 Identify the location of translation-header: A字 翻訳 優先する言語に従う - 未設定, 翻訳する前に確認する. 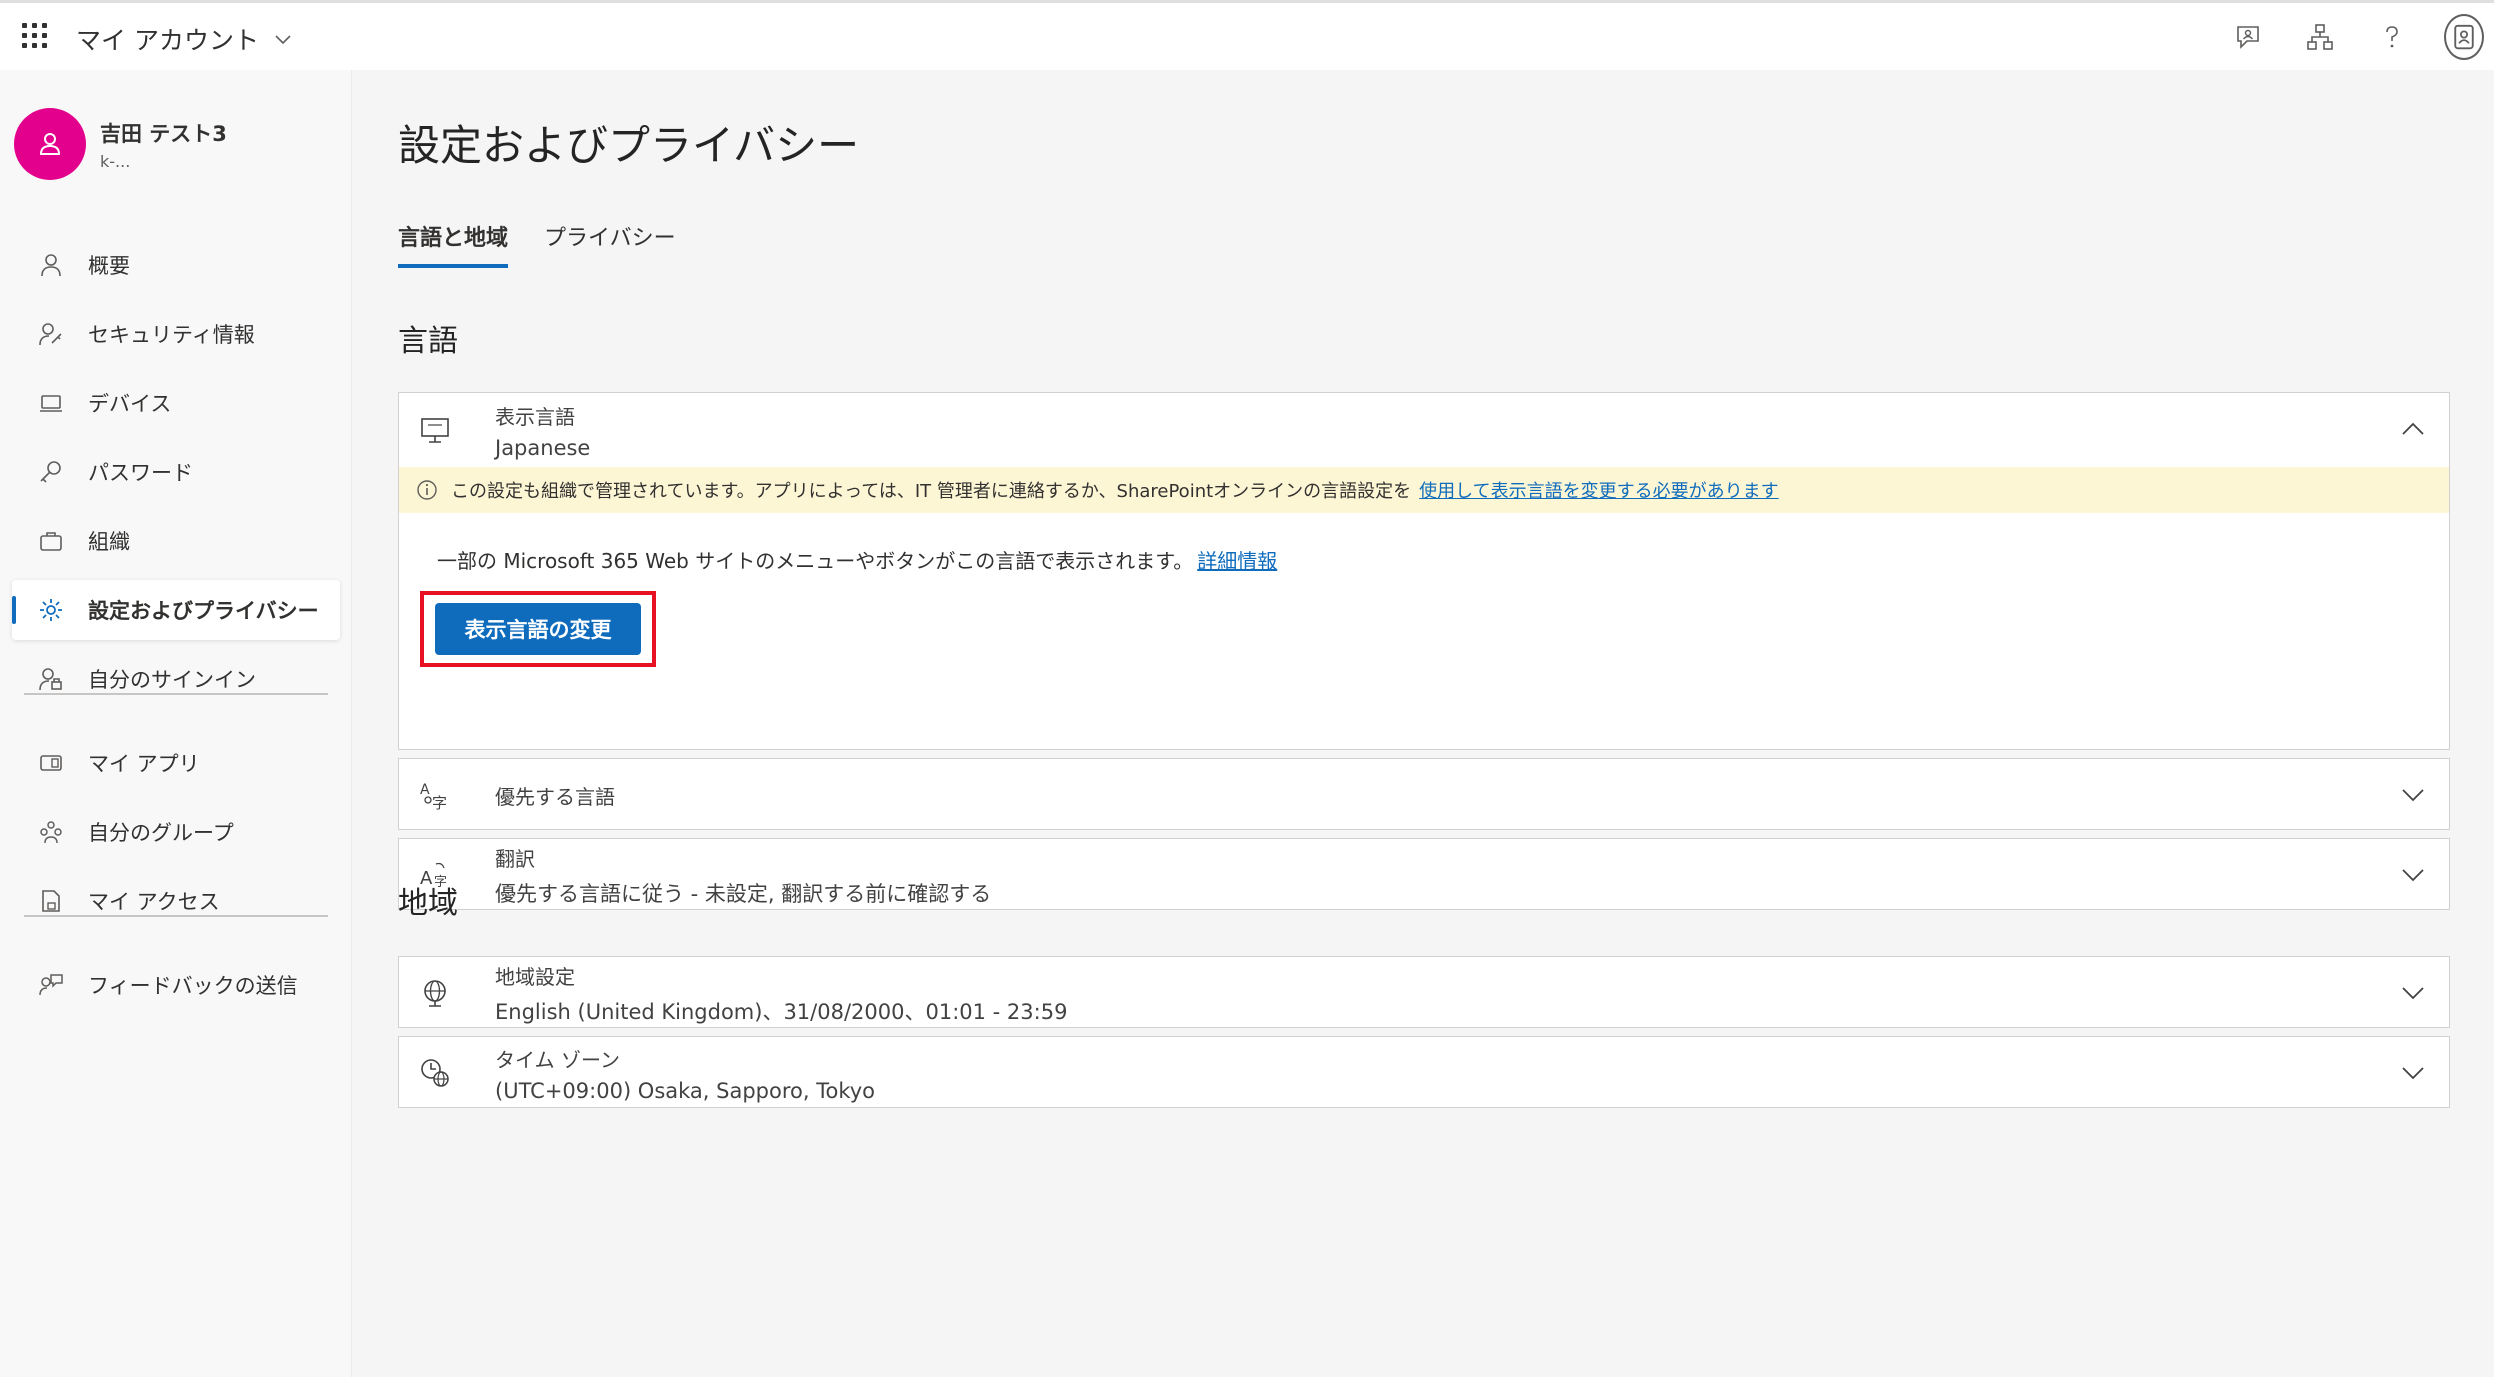
(1424, 875).